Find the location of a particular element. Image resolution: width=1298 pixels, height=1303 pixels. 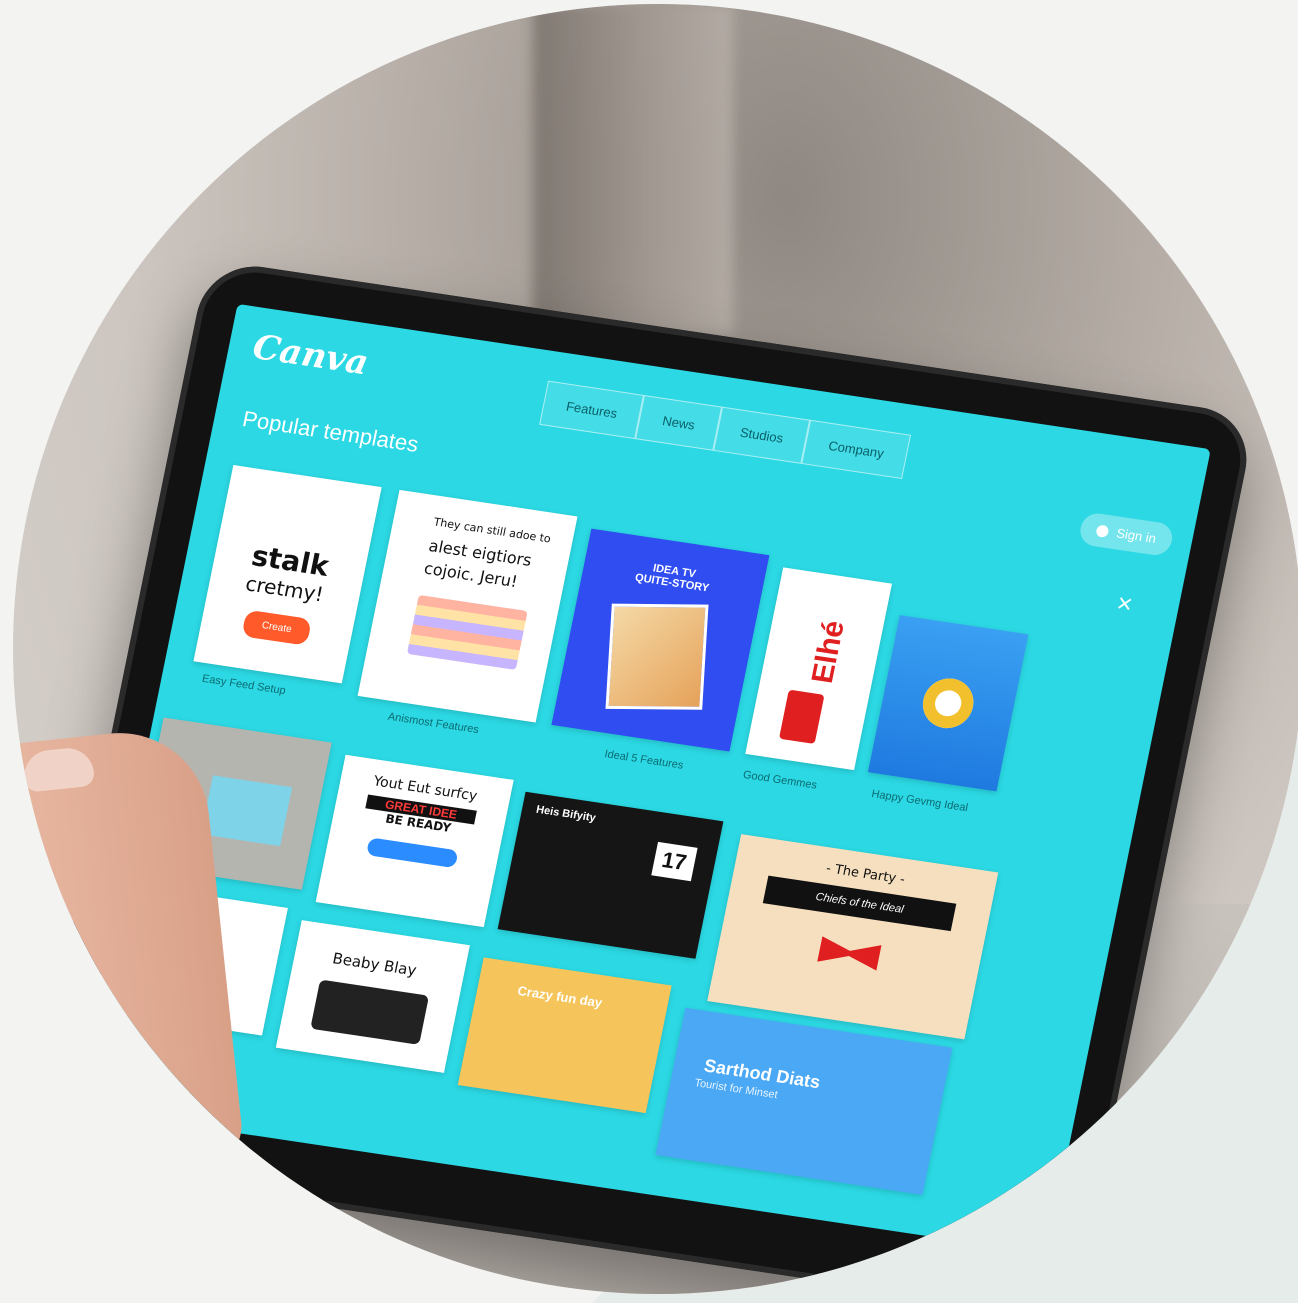

template-card: Sarthod Diats Tourist for Minset is located at coordinates (804, 1101).